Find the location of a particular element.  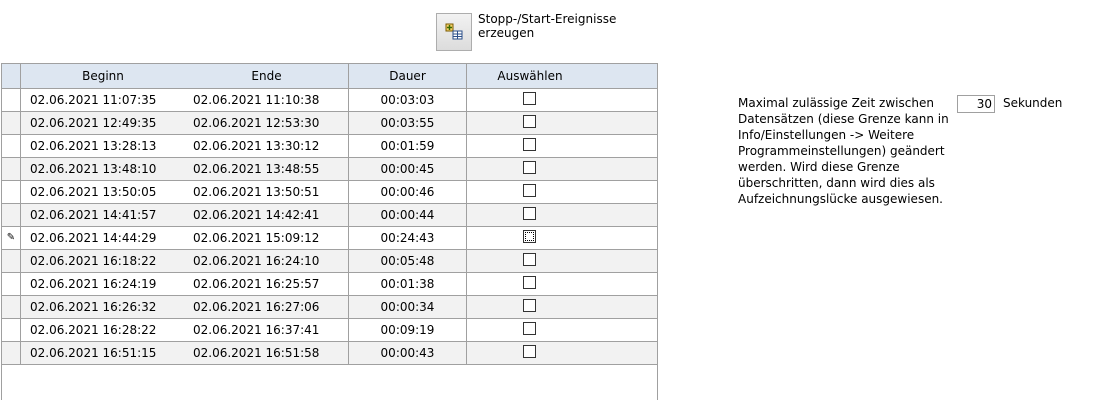

max-gap-seconds-input is located at coordinates (976, 104).